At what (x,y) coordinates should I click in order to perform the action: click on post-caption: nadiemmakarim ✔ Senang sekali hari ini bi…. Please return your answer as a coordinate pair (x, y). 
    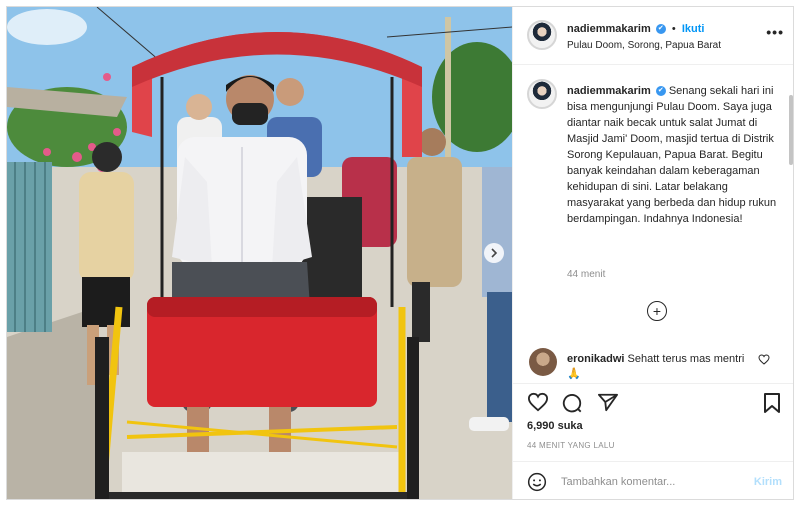
    Looking at the image, I should click on (674, 155).